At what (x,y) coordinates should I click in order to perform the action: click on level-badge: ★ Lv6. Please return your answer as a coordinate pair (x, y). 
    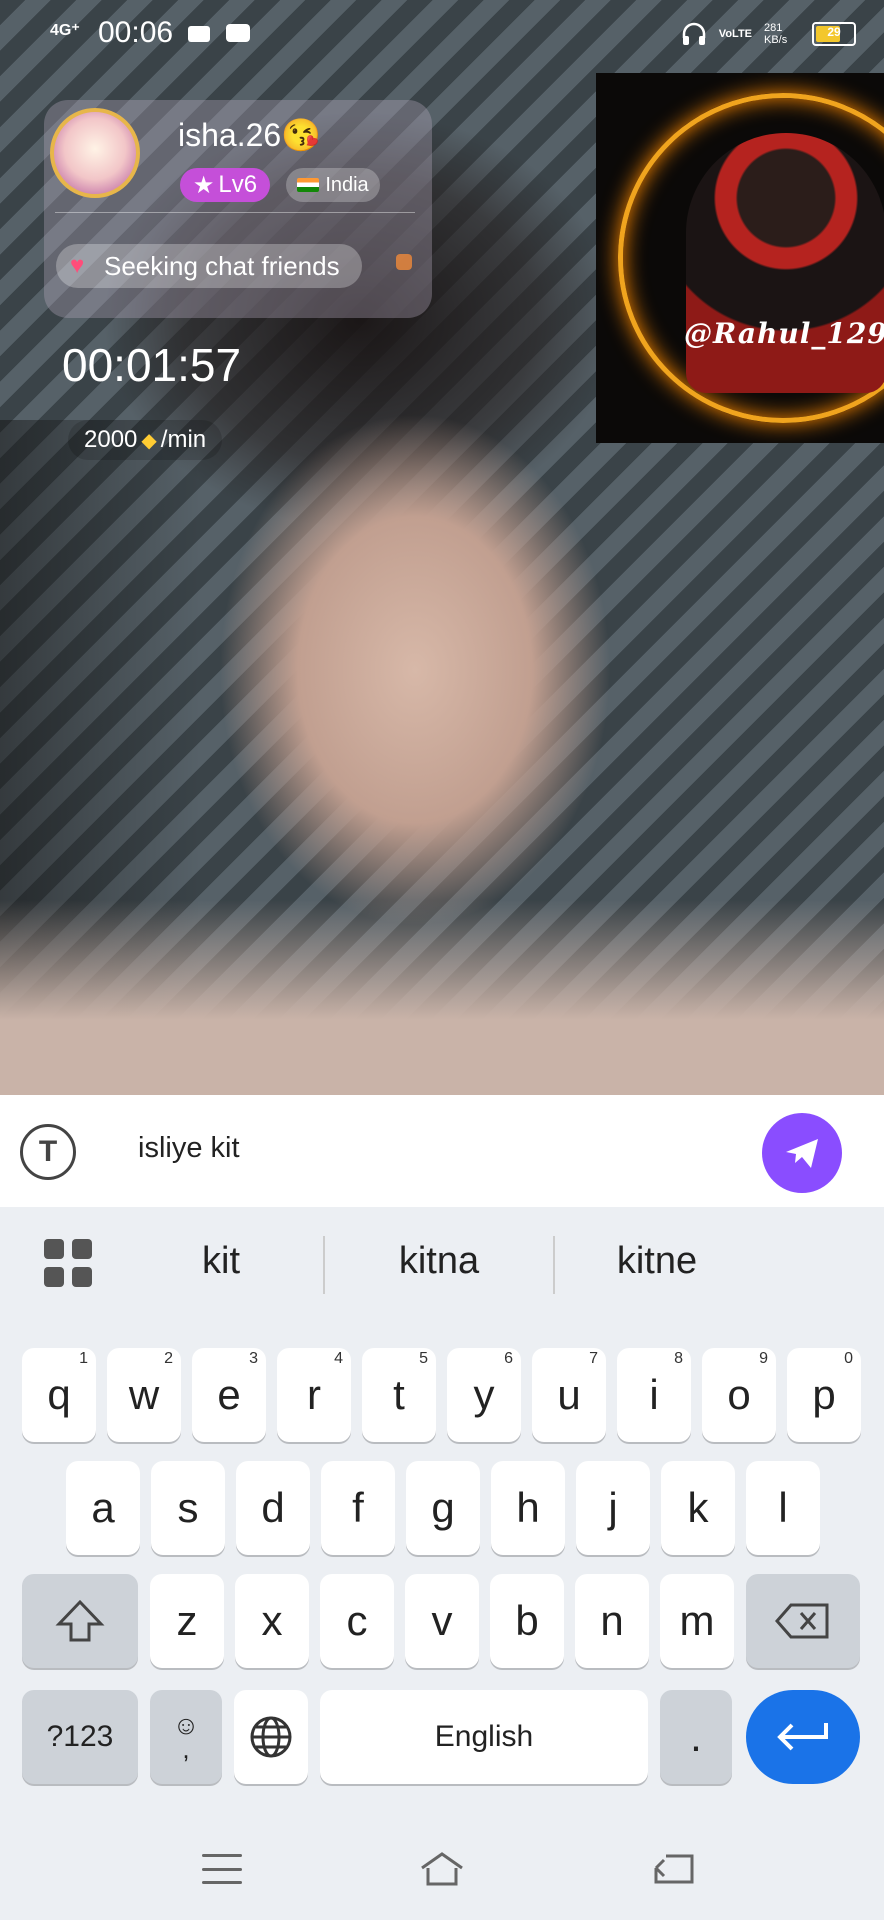
    Looking at the image, I should click on (225, 185).